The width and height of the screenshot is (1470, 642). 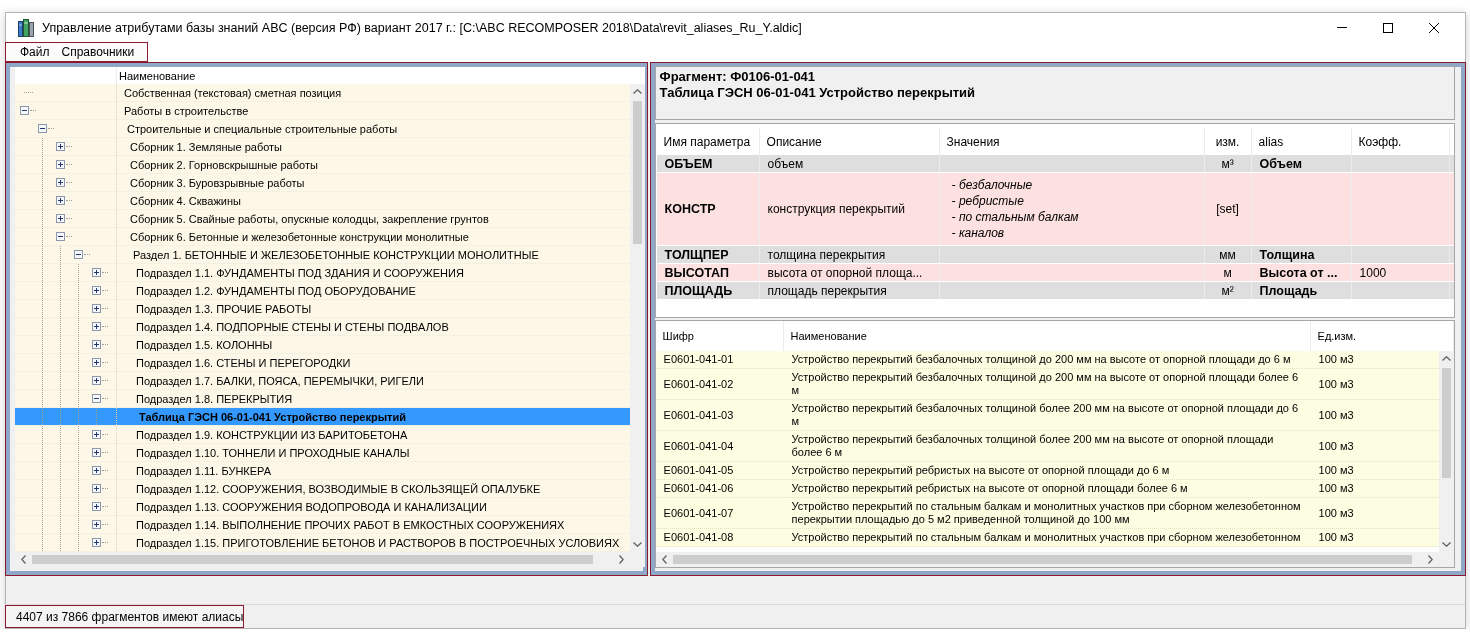 I want to click on table-row: ОБЪЕМ объем м³ Объем, so click(x=1055, y=164).